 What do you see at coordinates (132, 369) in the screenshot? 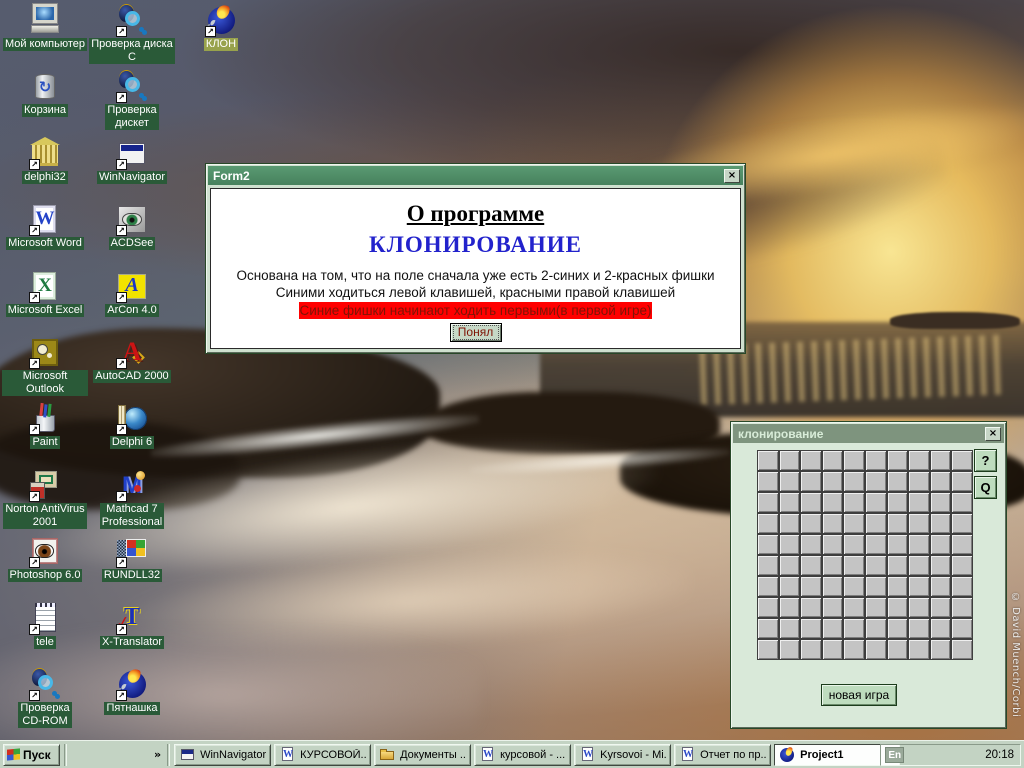
I see `icon-autocad: AutoCAD 2000` at bounding box center [132, 369].